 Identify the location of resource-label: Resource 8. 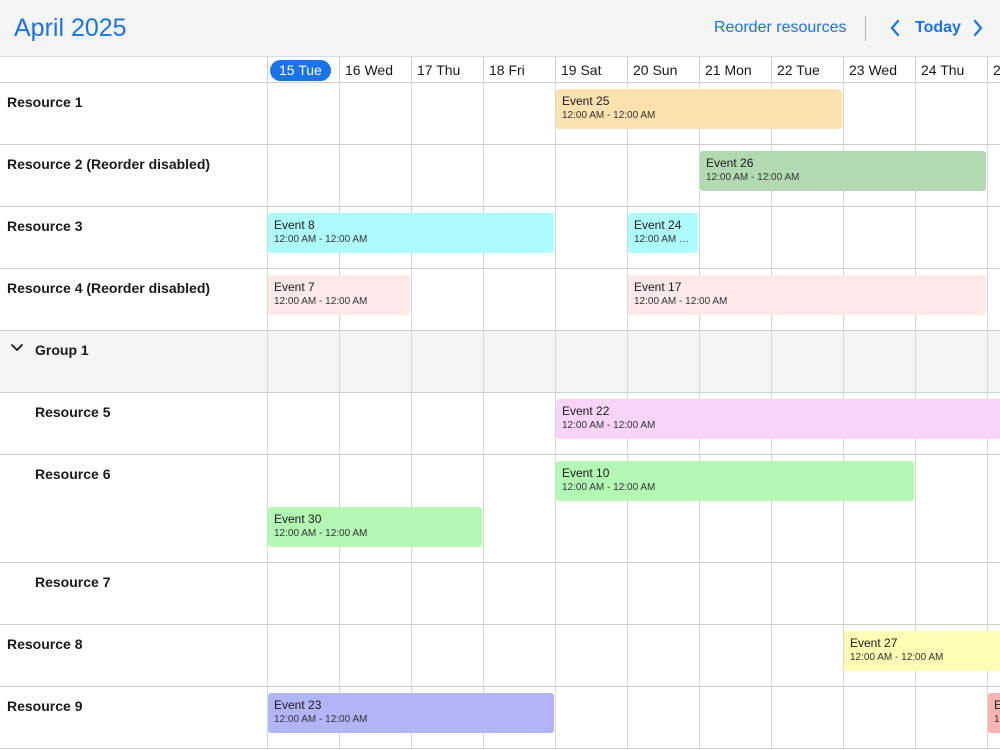
(45, 644).